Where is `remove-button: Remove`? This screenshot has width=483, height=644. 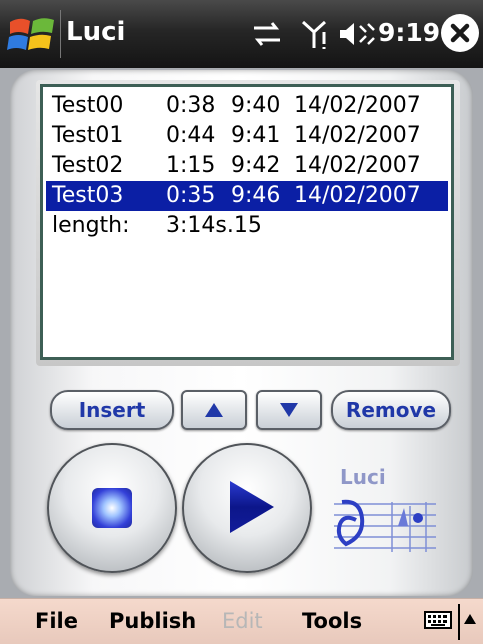
remove-button: Remove is located at coordinates (391, 410).